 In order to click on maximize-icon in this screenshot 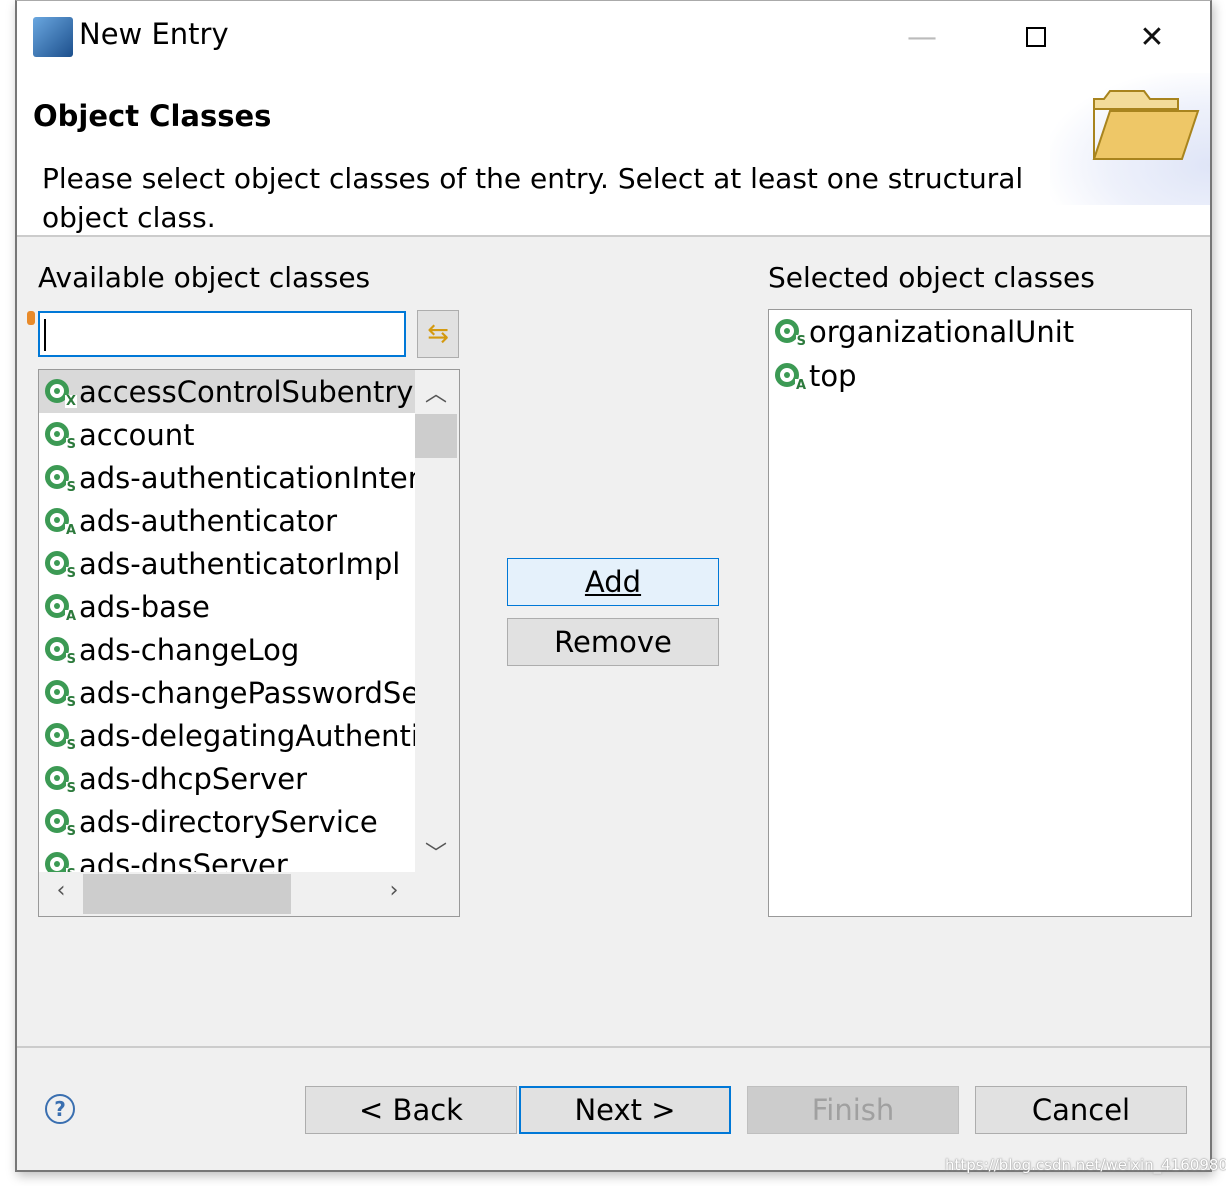, I will do `click(1036, 37)`.